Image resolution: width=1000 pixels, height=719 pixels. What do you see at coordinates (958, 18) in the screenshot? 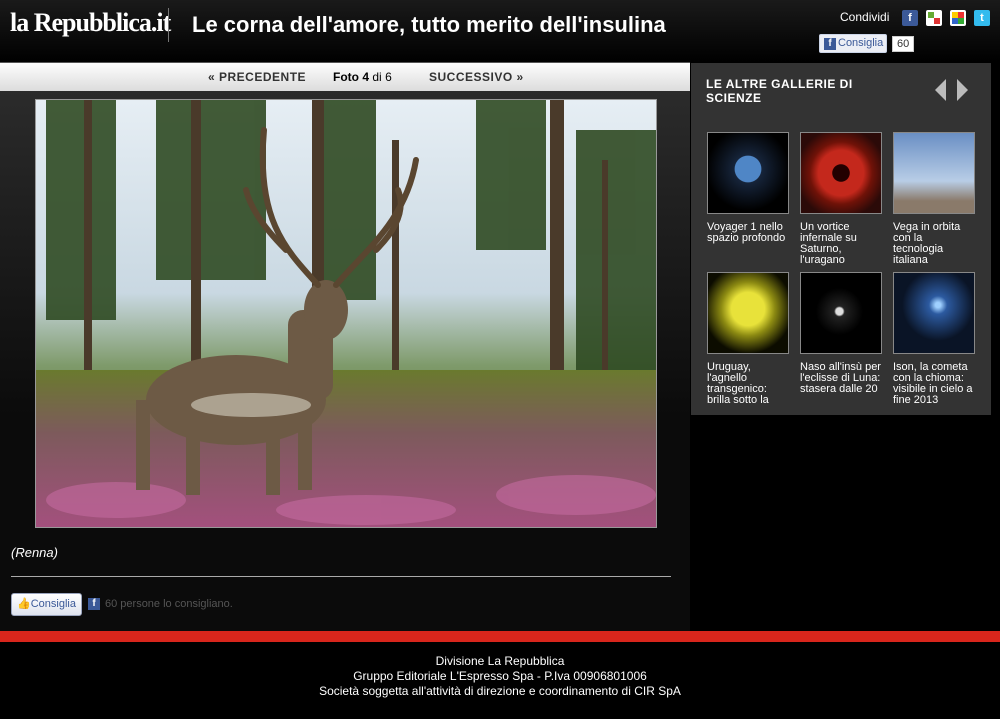
I see `google-icon` at bounding box center [958, 18].